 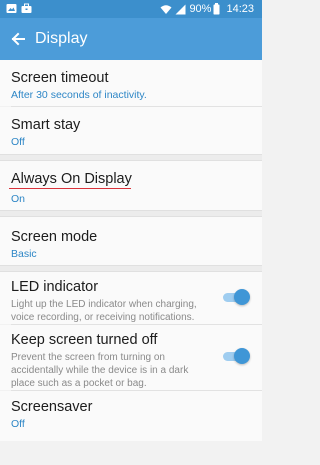 What do you see at coordinates (11, 8) in the screenshot?
I see `gallery-icon` at bounding box center [11, 8].